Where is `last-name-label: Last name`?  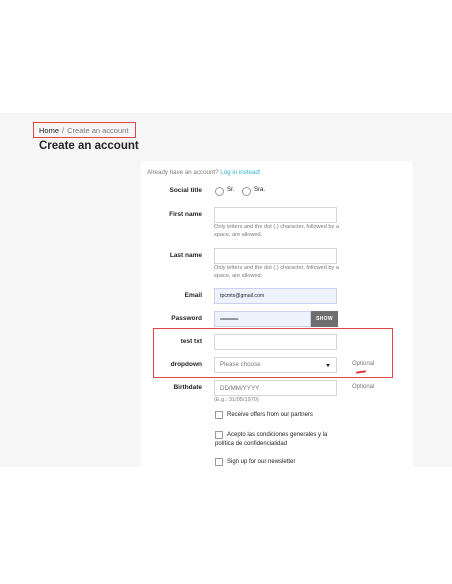
last-name-label: Last name is located at coordinates (185, 255).